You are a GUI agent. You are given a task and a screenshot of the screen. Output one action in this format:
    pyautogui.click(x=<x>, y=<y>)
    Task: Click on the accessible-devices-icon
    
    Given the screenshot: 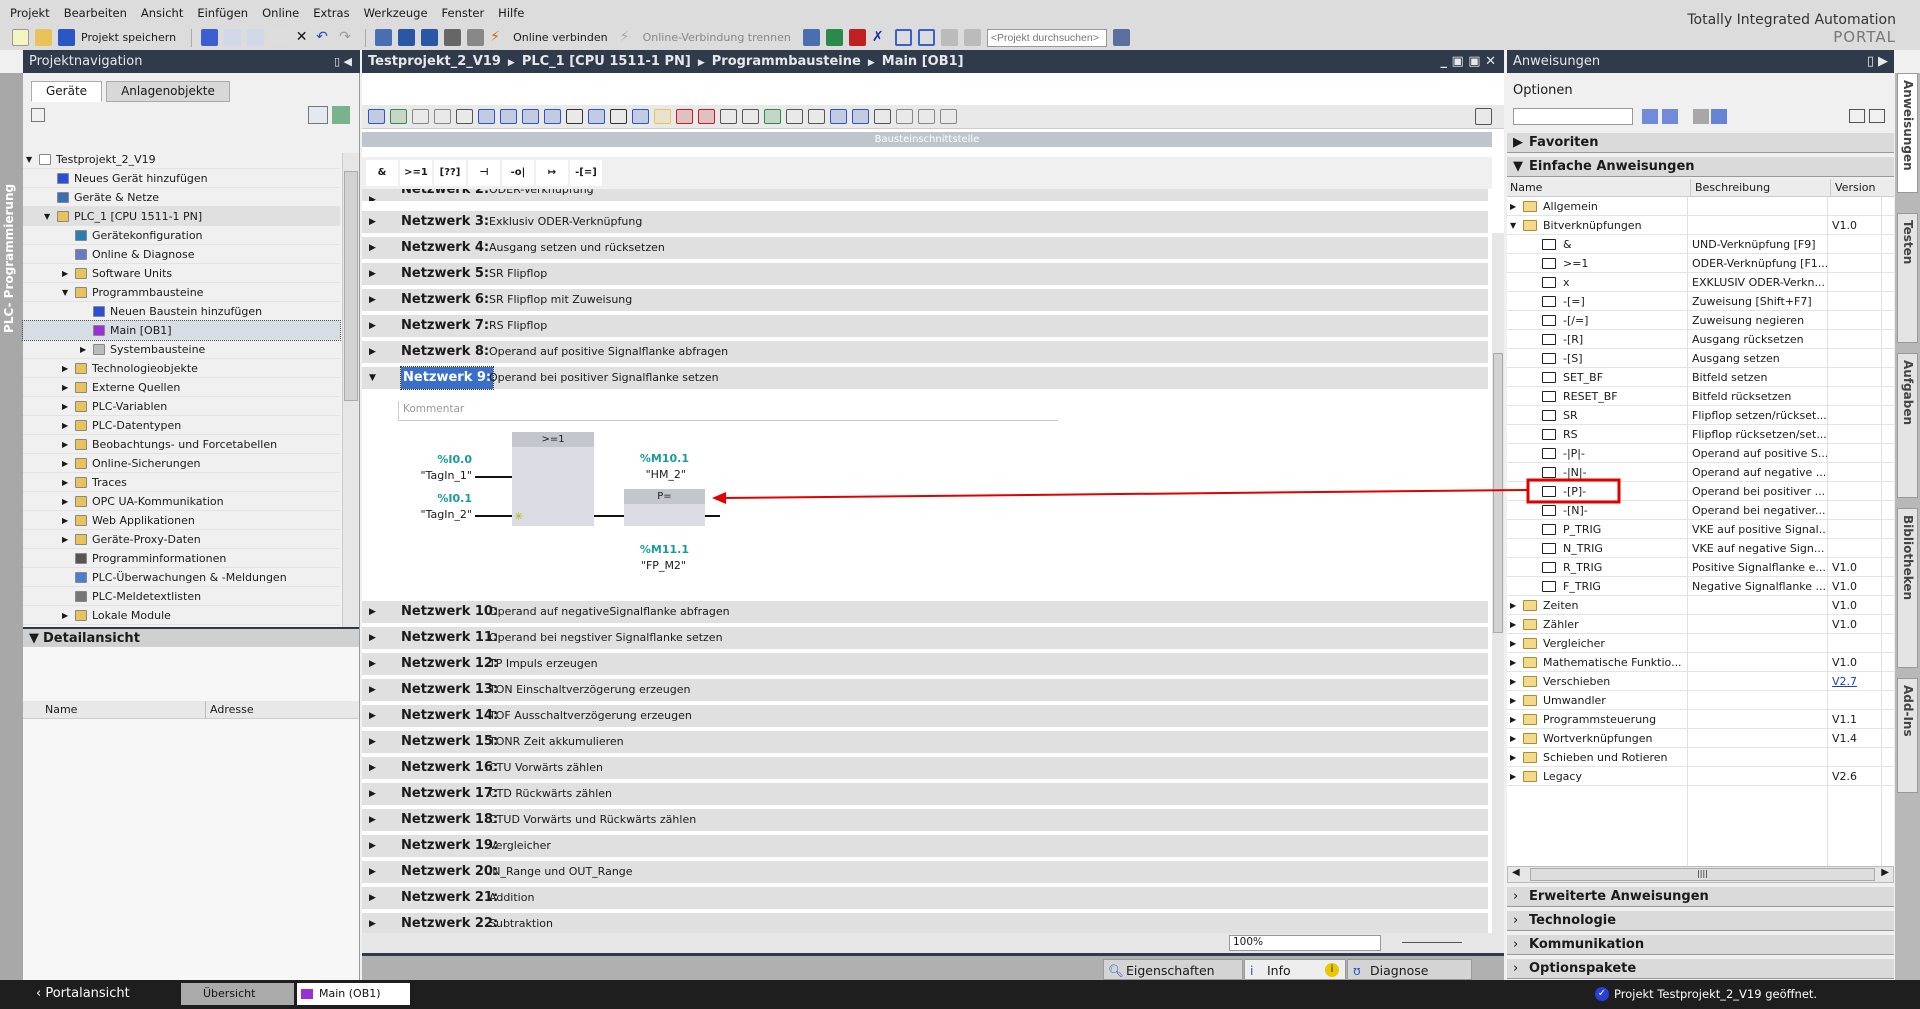 What is the action you would take?
    pyautogui.click(x=811, y=37)
    